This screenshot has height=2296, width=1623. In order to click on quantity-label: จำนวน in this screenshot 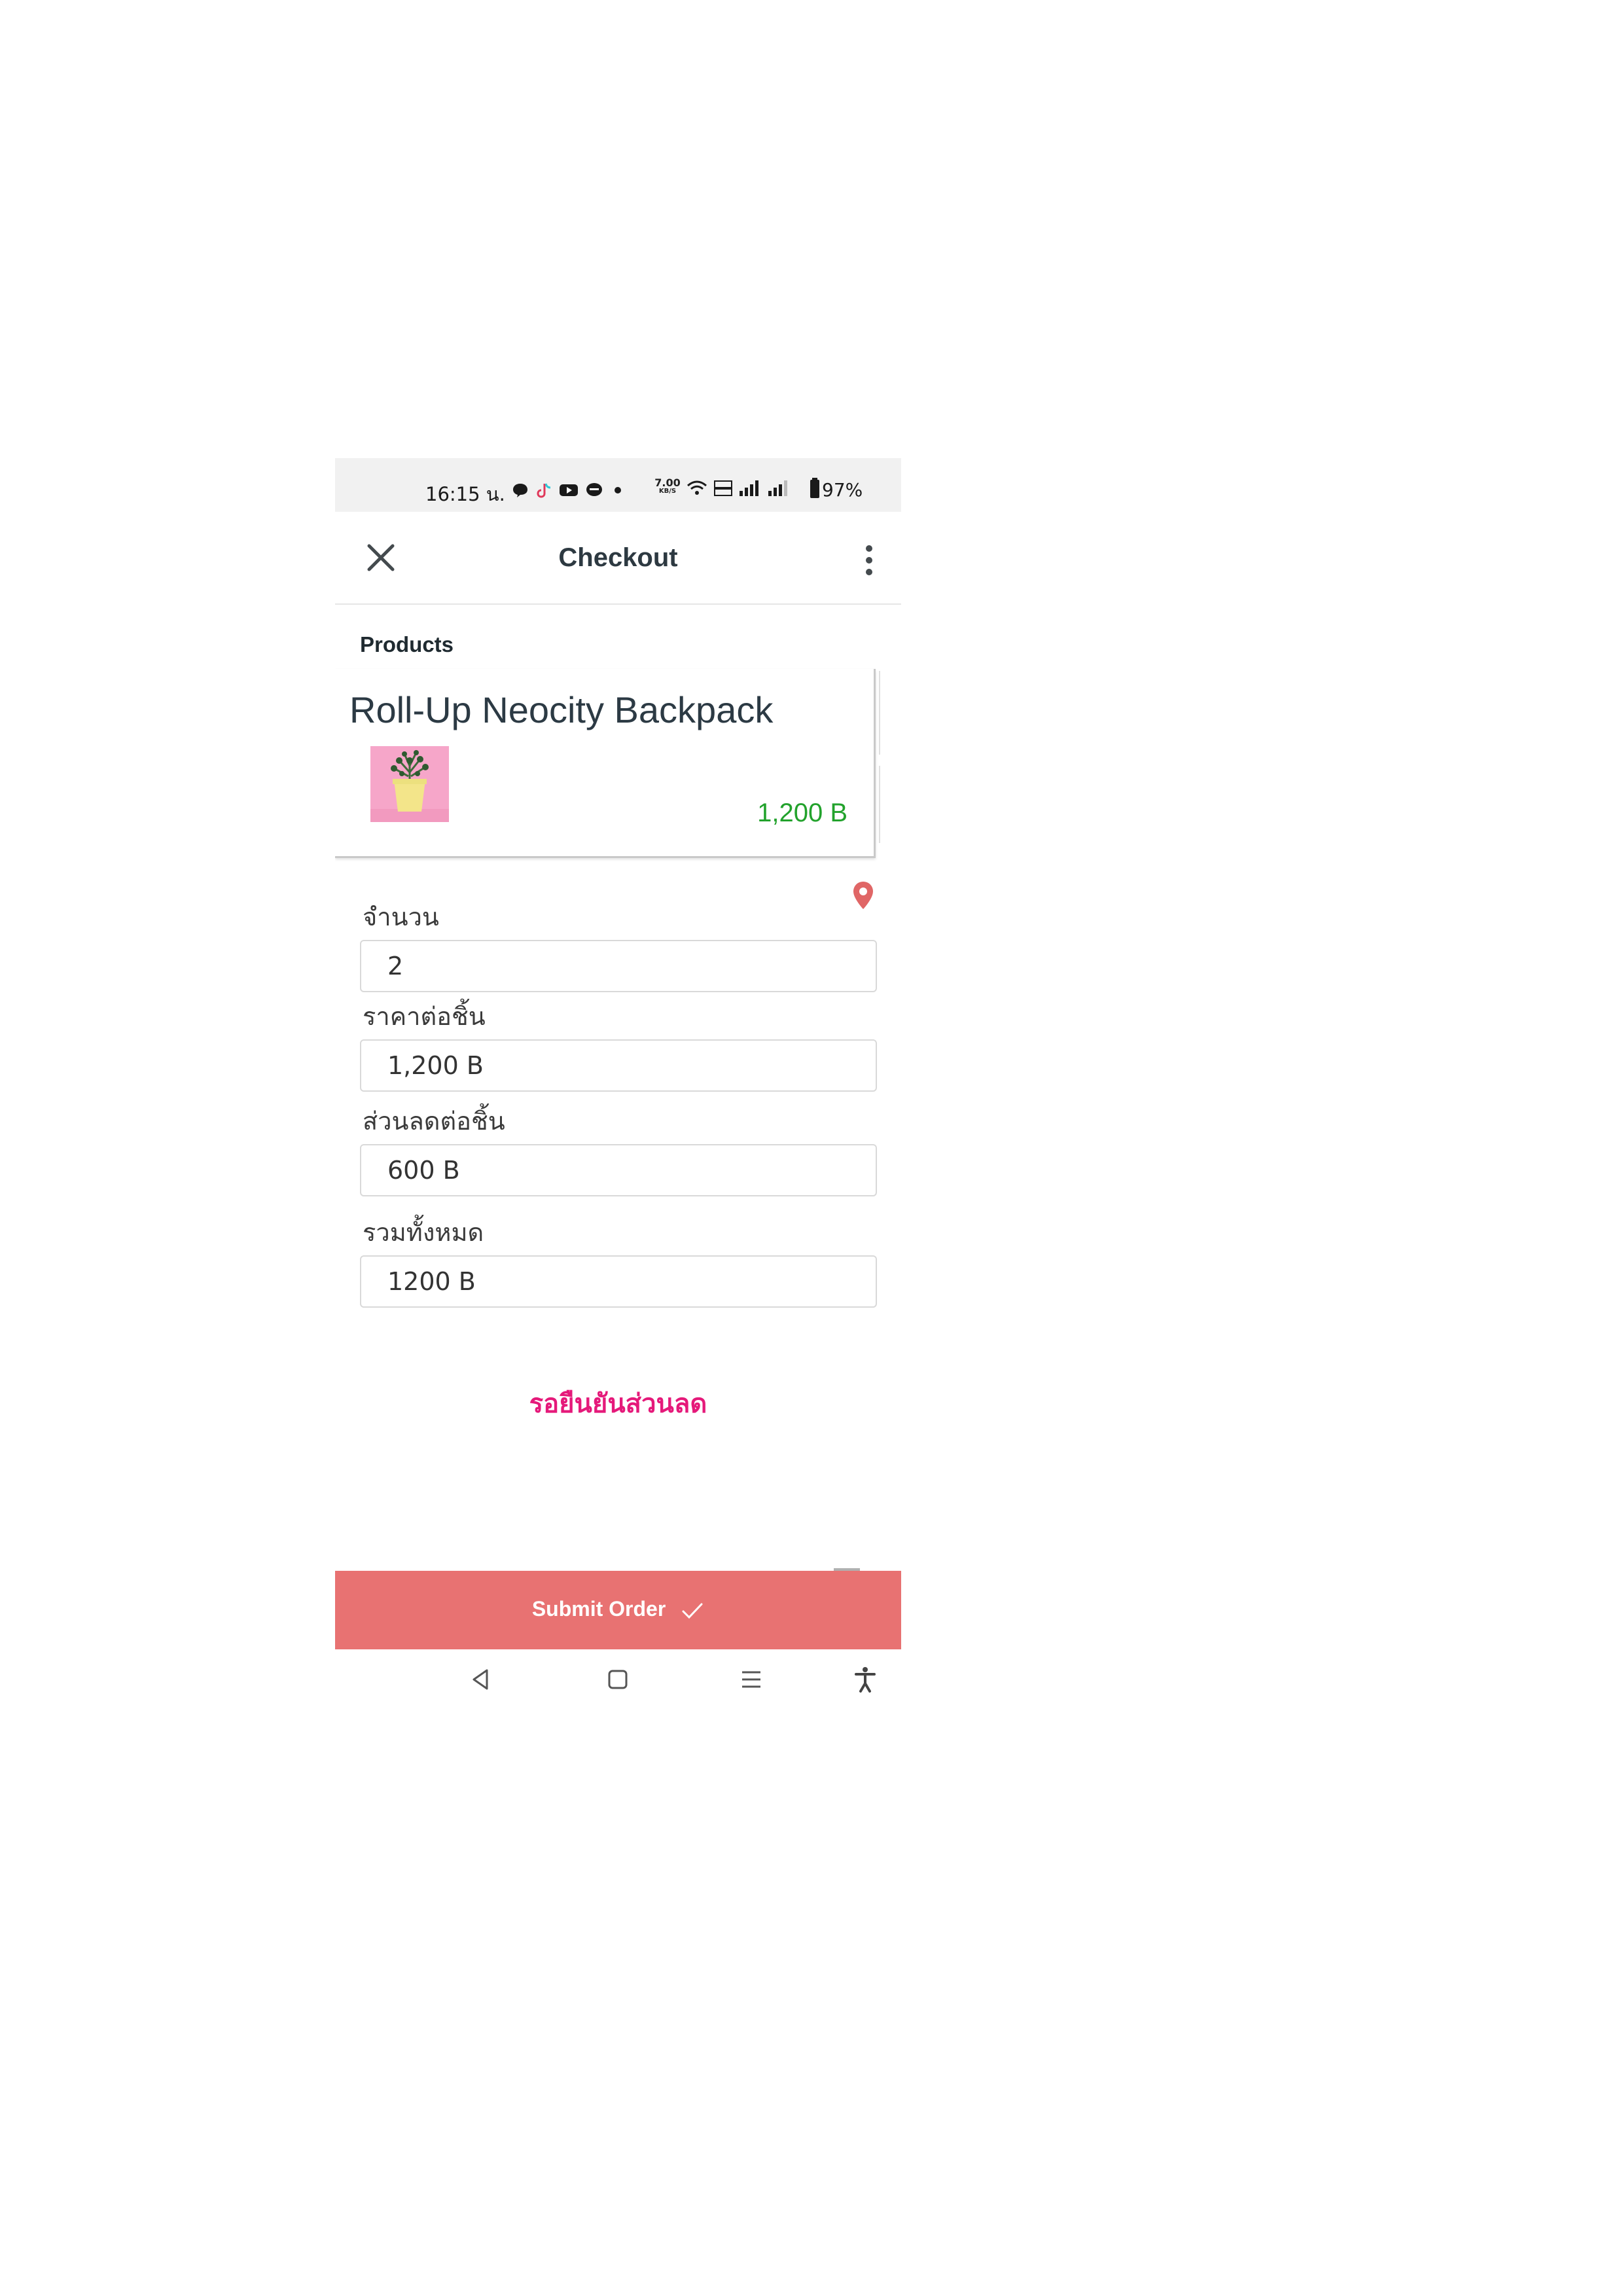, I will do `click(401, 917)`.